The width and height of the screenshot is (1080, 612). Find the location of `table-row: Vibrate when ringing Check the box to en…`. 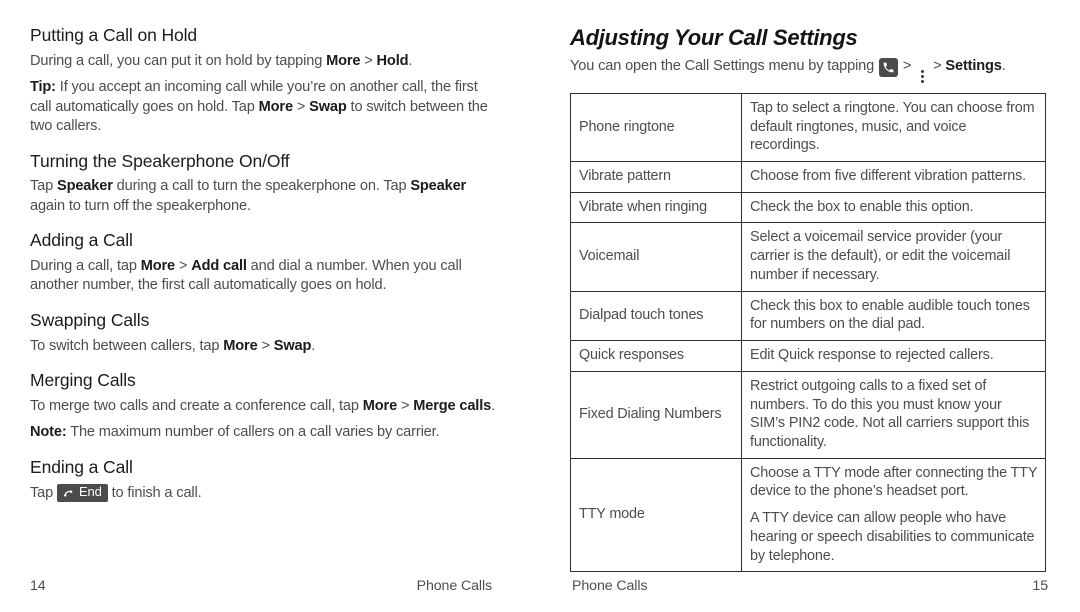

table-row: Vibrate when ringing Check the box to en… is located at coordinates (808, 207).